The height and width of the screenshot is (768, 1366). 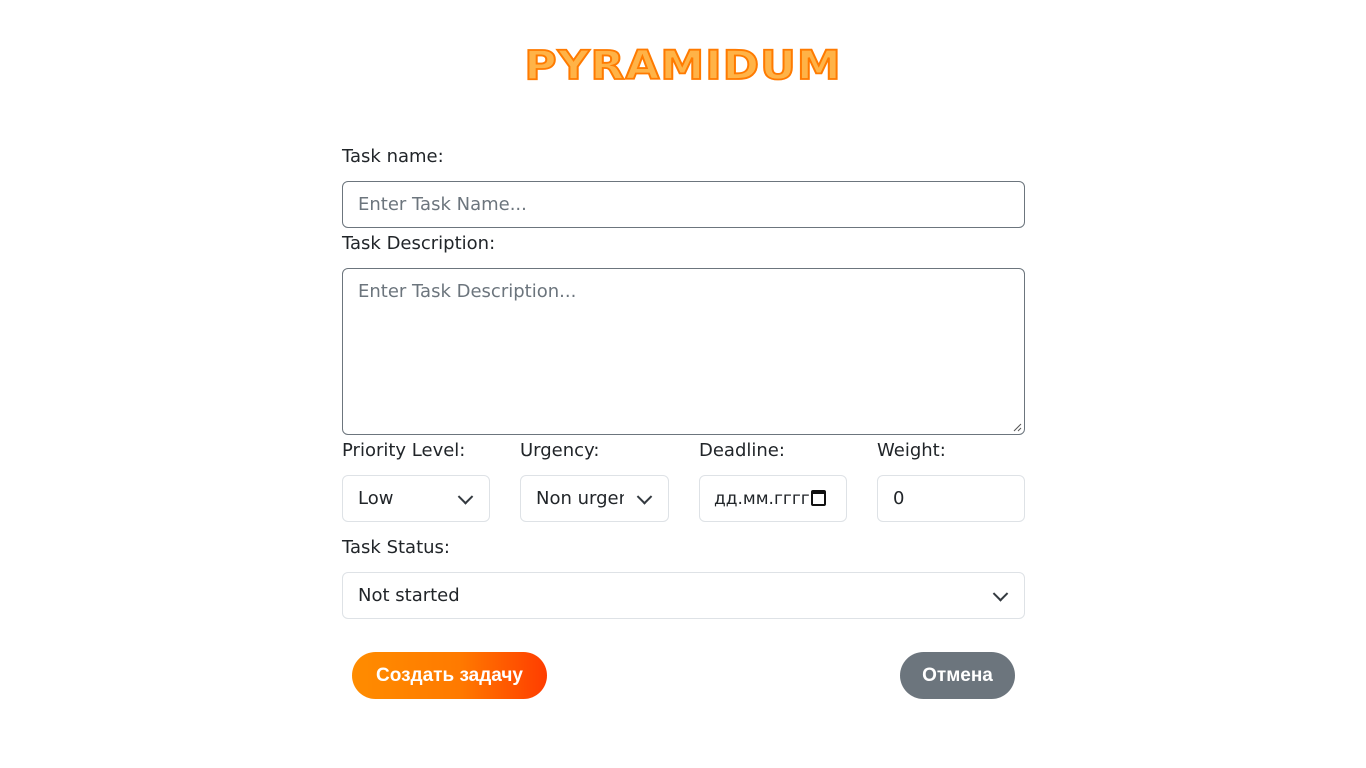 I want to click on deadline-date-input: дд.мм.гггг, so click(x=773, y=498).